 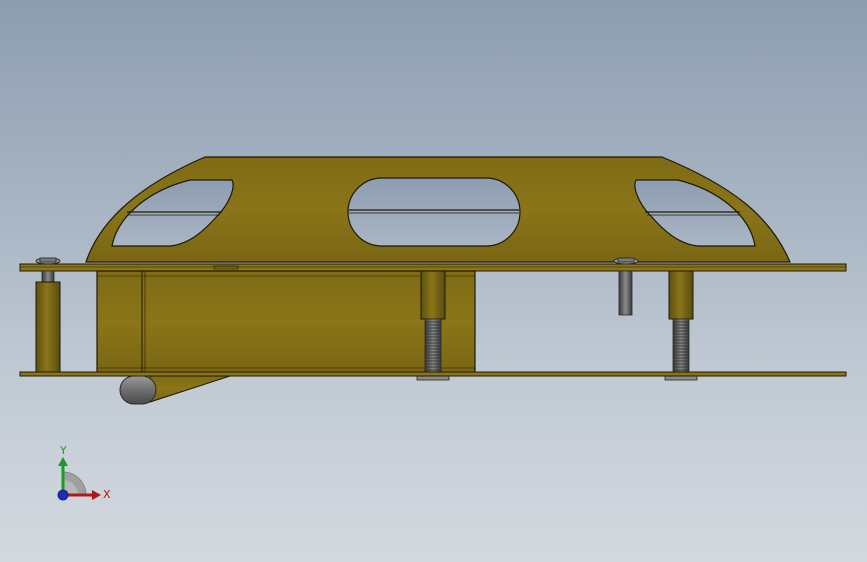 What do you see at coordinates (433, 295) in the screenshot?
I see `center-standoff` at bounding box center [433, 295].